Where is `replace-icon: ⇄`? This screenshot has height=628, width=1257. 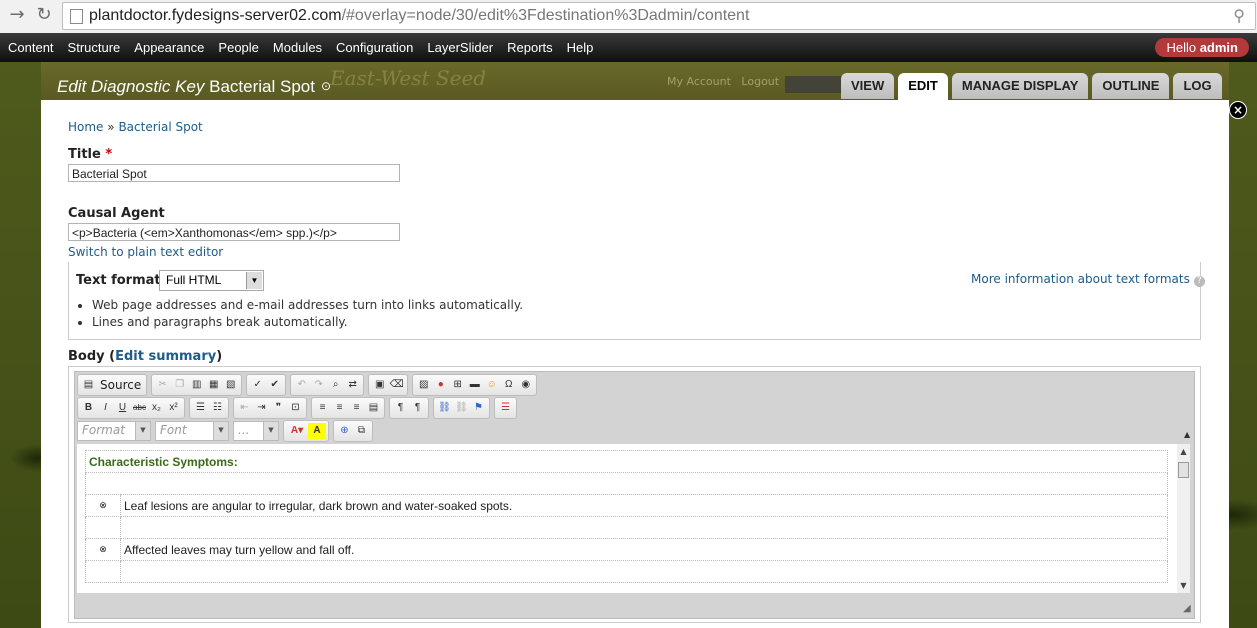
replace-icon: ⇄ is located at coordinates (352, 385).